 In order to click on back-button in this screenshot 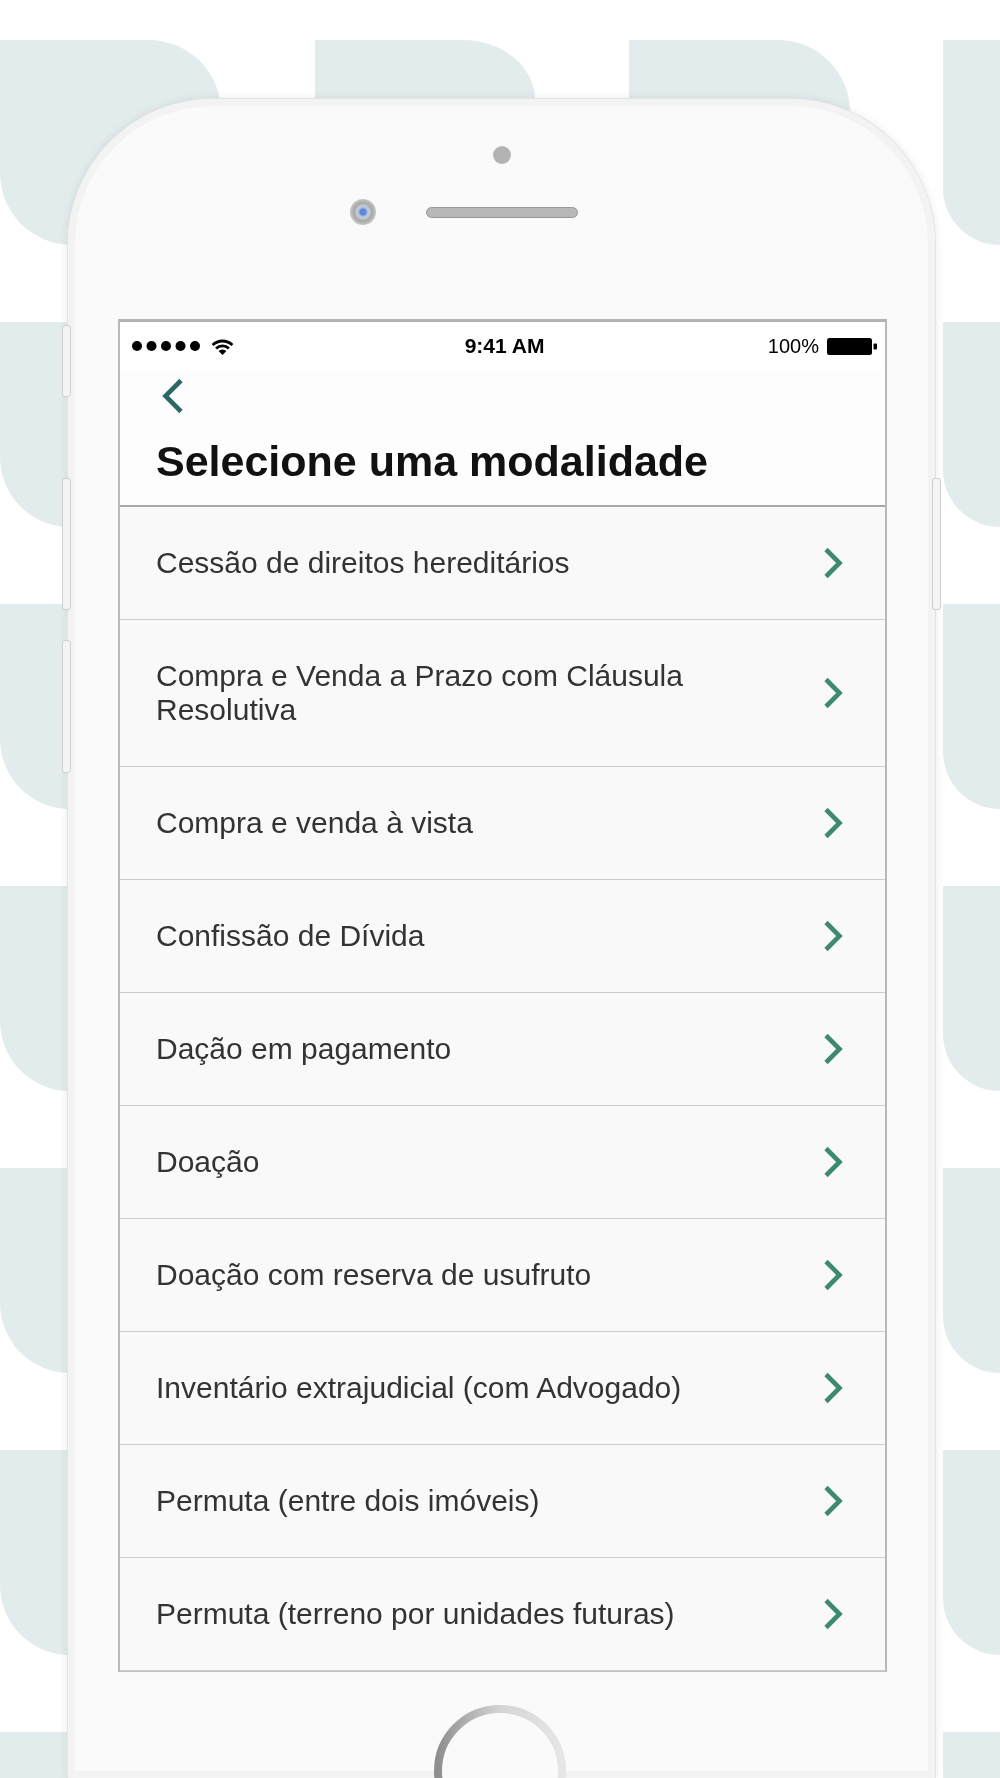, I will do `click(173, 396)`.